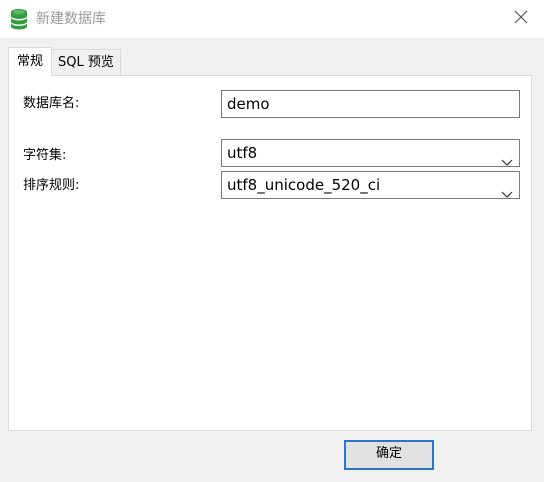 The width and height of the screenshot is (544, 482). I want to click on window-title: 新建数据库, so click(71, 19).